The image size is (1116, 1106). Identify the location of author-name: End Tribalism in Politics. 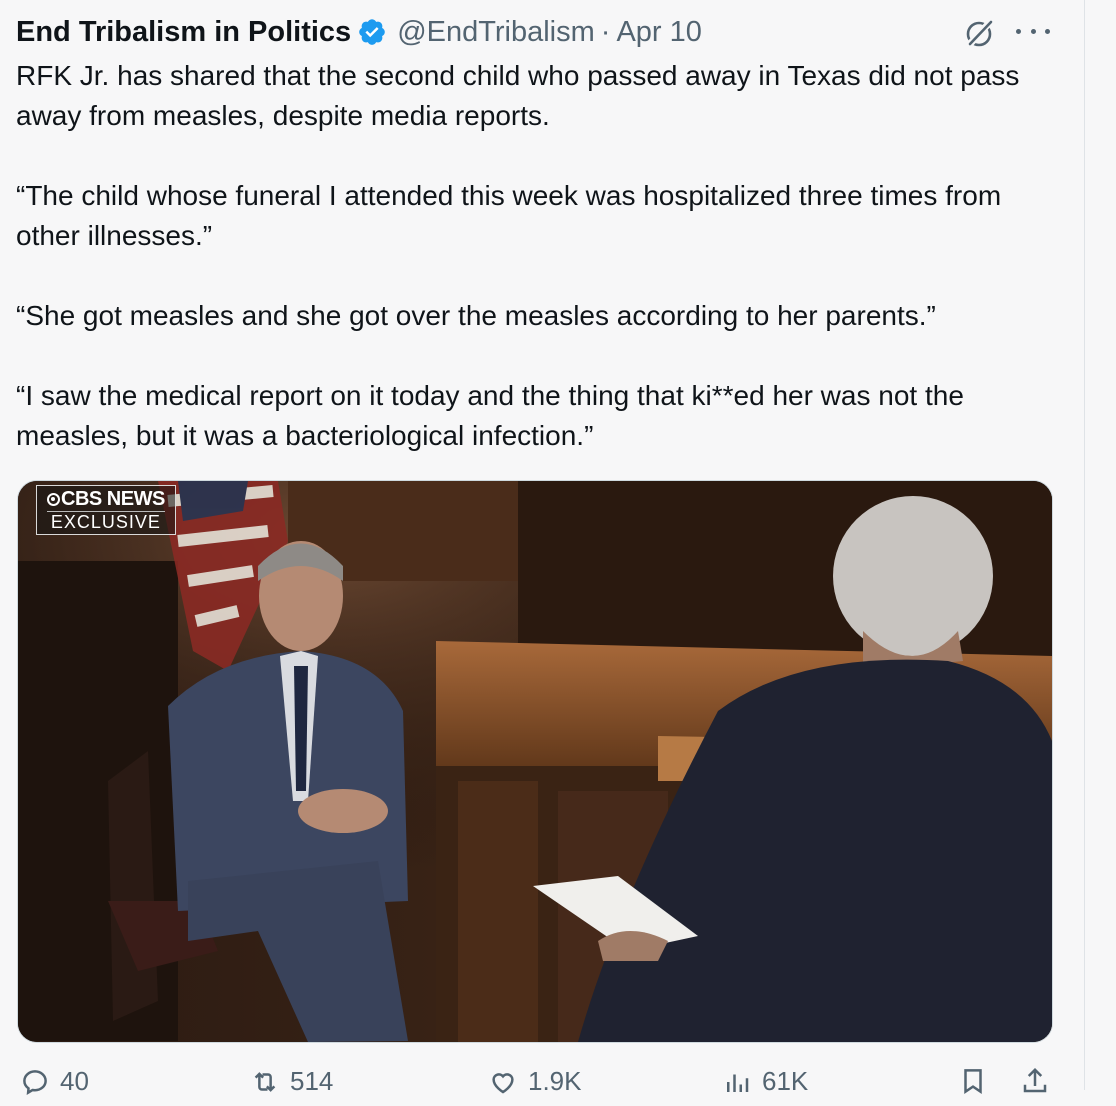
(183, 32).